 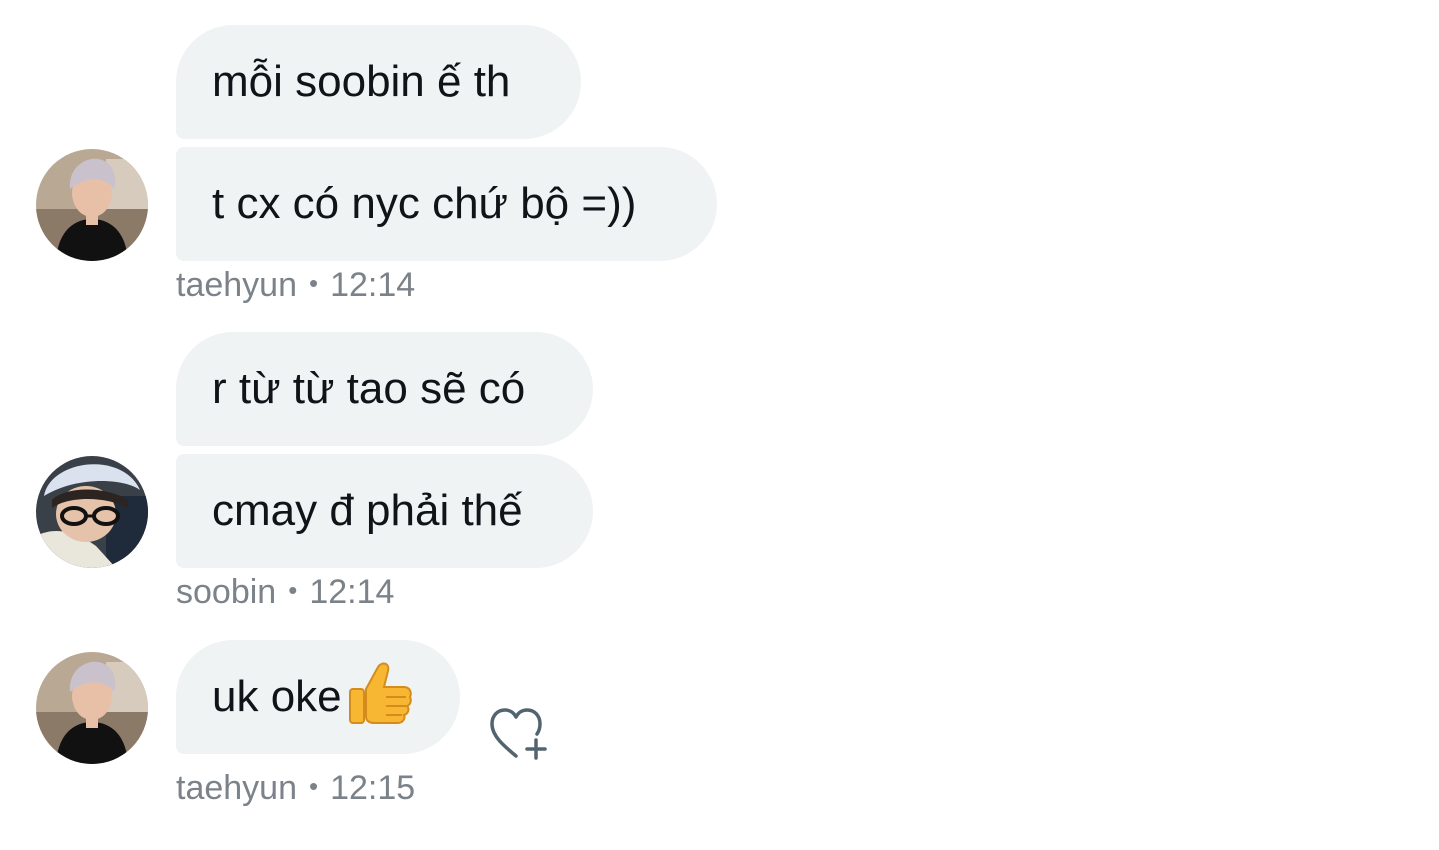 I want to click on message-text: t cx có nyc chứ bộ =)), so click(x=424, y=203).